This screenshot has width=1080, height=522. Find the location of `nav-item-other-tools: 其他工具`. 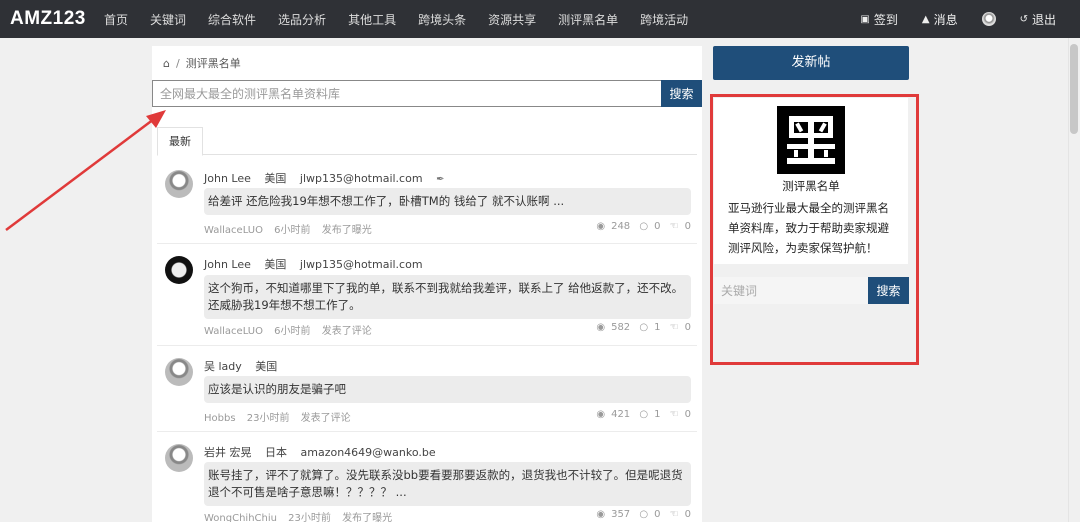

nav-item-other-tools: 其他工具 is located at coordinates (372, 19).